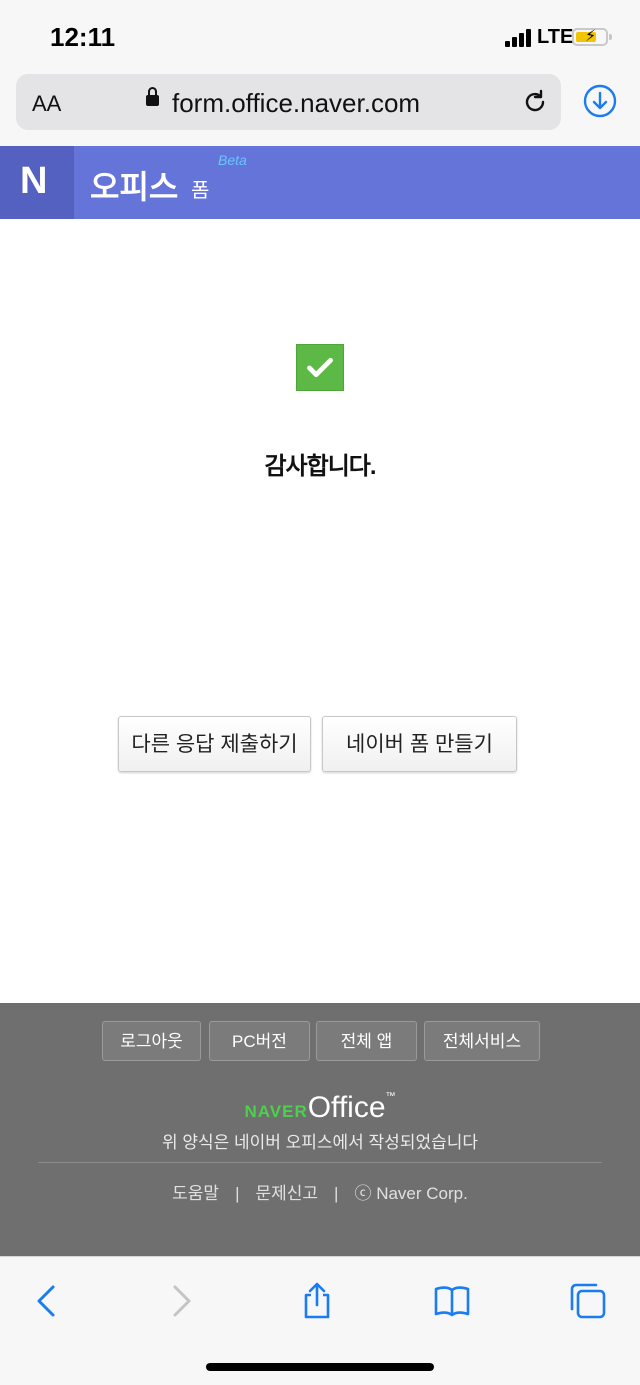 The height and width of the screenshot is (1385, 640). What do you see at coordinates (520, 38) in the screenshot?
I see `cellular-signal-icon` at bounding box center [520, 38].